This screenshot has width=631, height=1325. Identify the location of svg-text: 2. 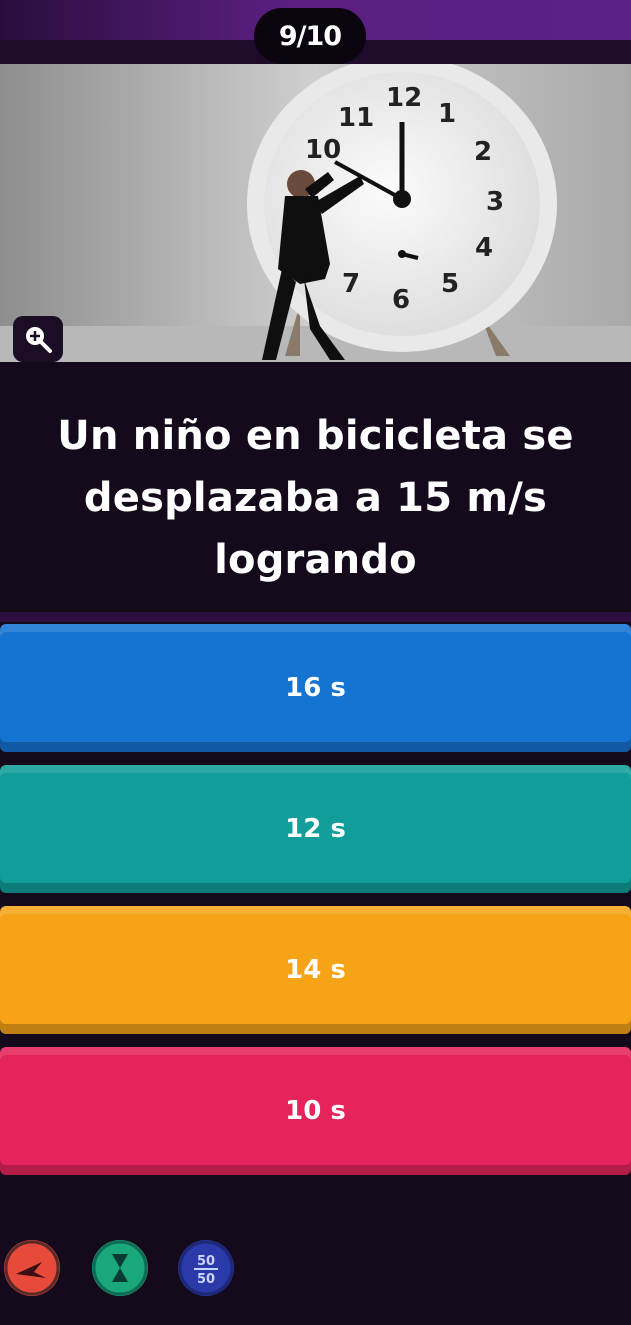
(483, 152).